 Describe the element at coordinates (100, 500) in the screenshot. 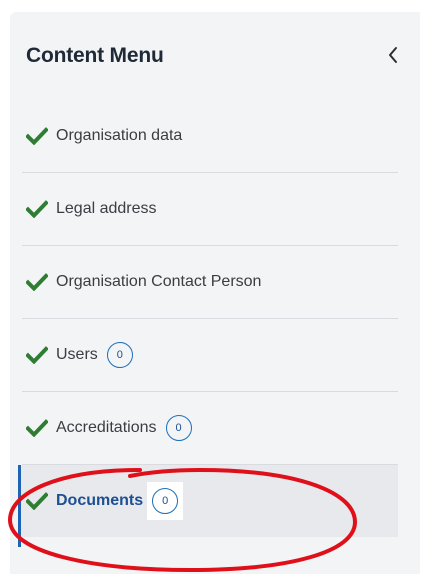

I see `menu-item-label: Documents` at that location.